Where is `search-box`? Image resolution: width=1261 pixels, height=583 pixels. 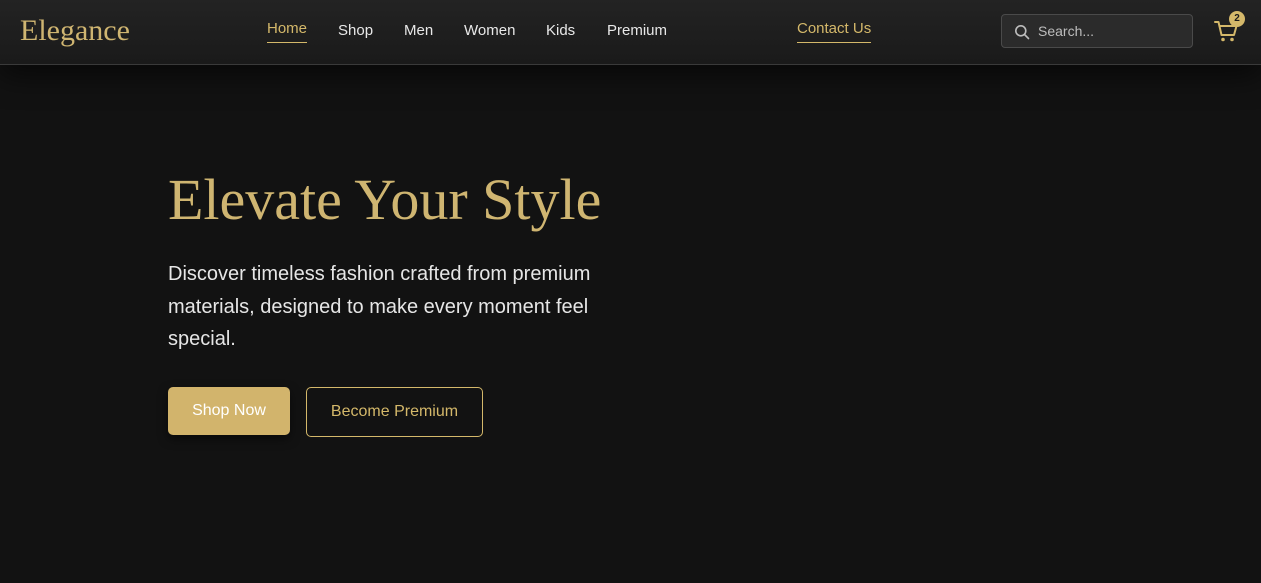
search-box is located at coordinates (1097, 31).